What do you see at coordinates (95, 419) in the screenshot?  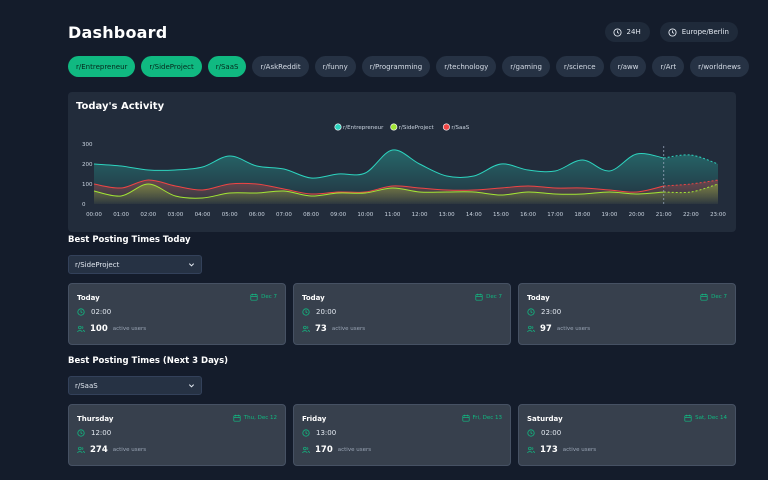 I see `card-day: Thursday` at bounding box center [95, 419].